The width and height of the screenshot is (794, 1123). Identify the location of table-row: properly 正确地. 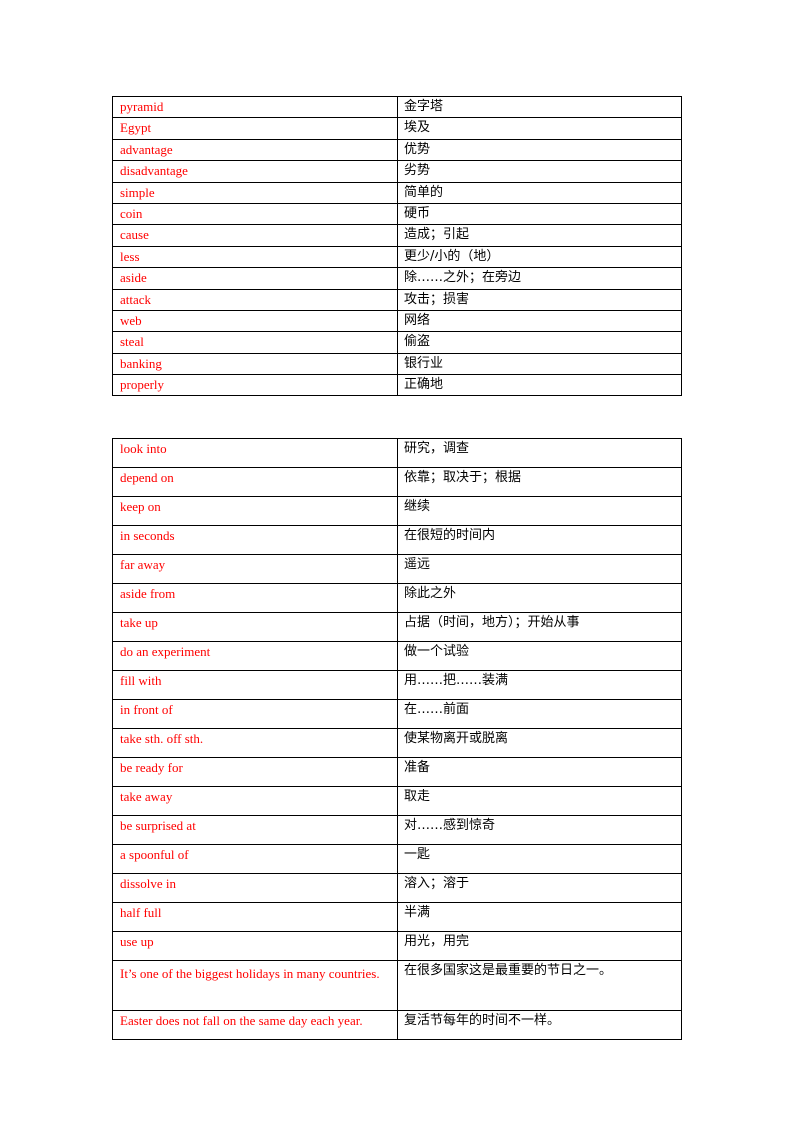
(397, 385).